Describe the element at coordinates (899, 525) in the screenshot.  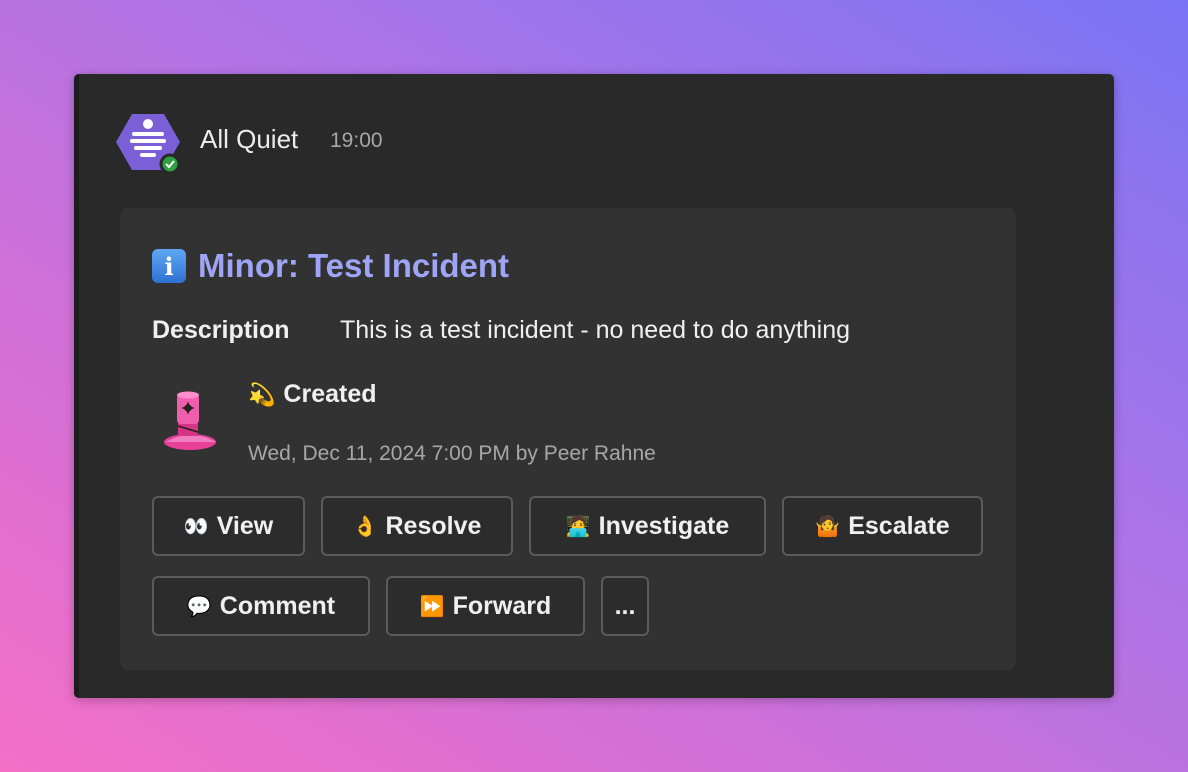
I see `escalate-button-label: Escalate` at that location.